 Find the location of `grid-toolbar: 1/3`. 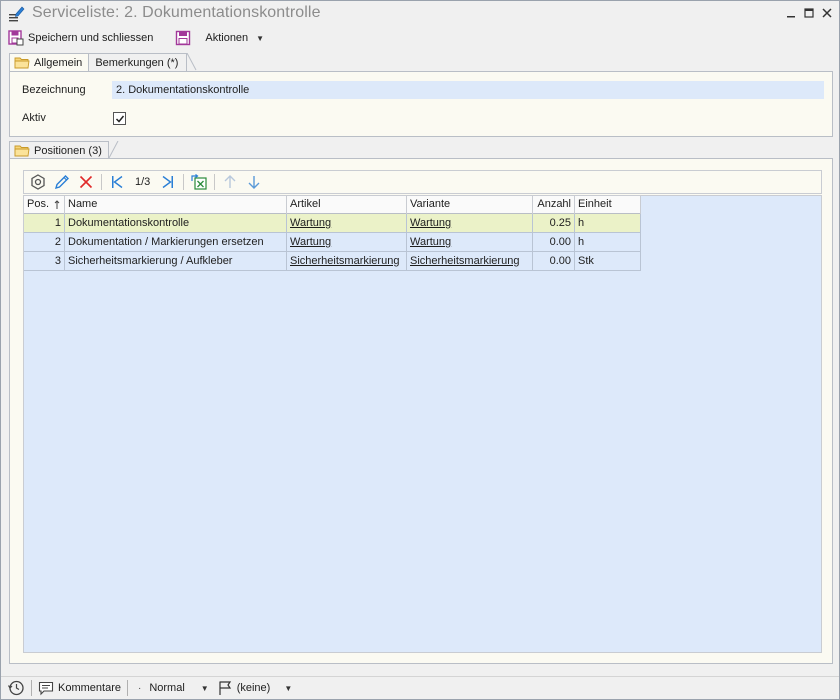

grid-toolbar: 1/3 is located at coordinates (422, 182).